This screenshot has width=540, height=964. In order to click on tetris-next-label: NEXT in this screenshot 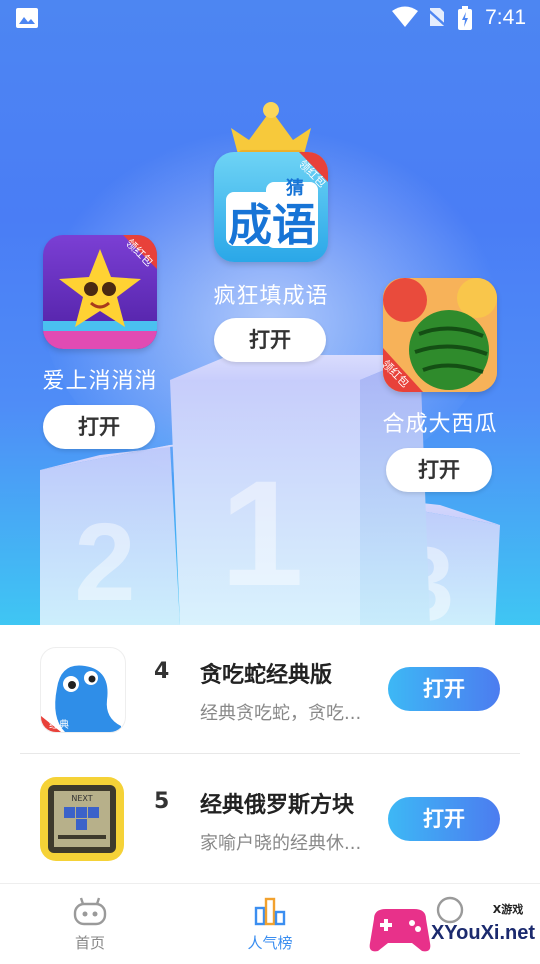, I will do `click(81, 798)`.